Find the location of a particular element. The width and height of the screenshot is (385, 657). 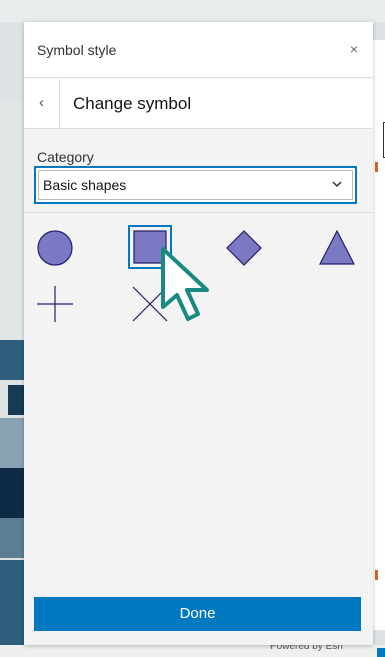

close-icon: × is located at coordinates (354, 49).